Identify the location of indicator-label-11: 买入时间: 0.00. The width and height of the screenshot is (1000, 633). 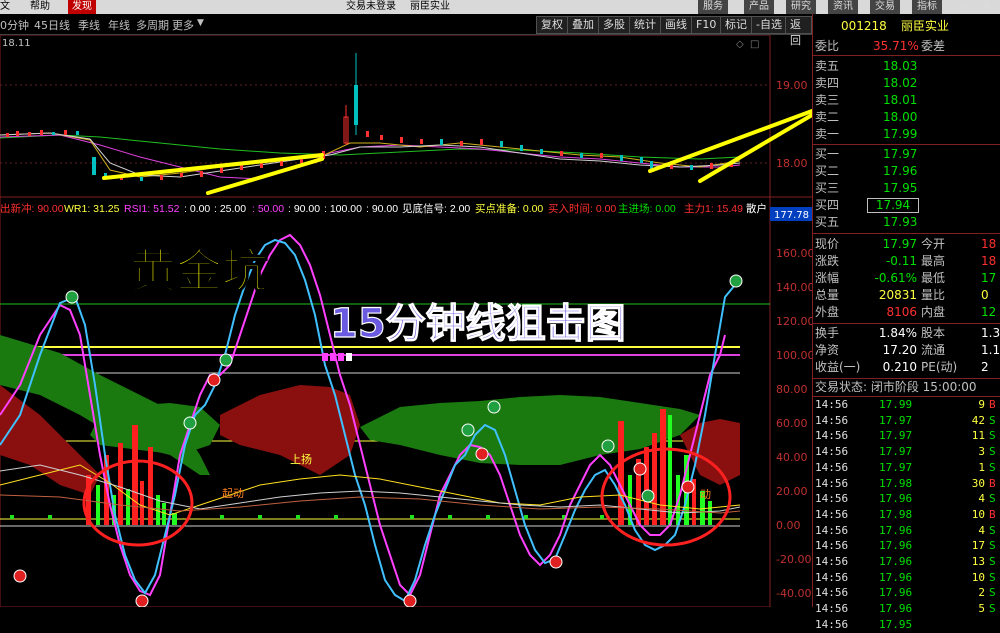
(582, 208).